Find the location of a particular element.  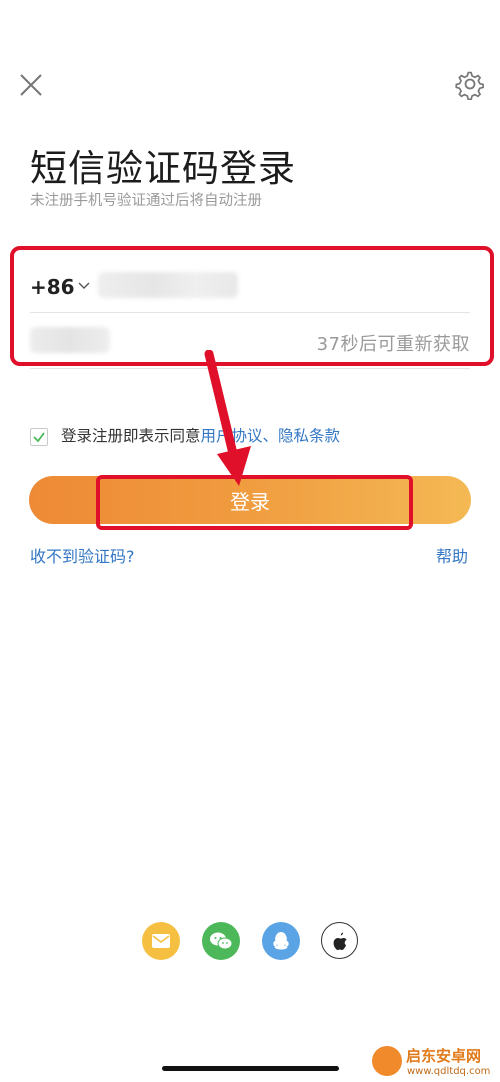

help-link: 帮助 is located at coordinates (452, 555).